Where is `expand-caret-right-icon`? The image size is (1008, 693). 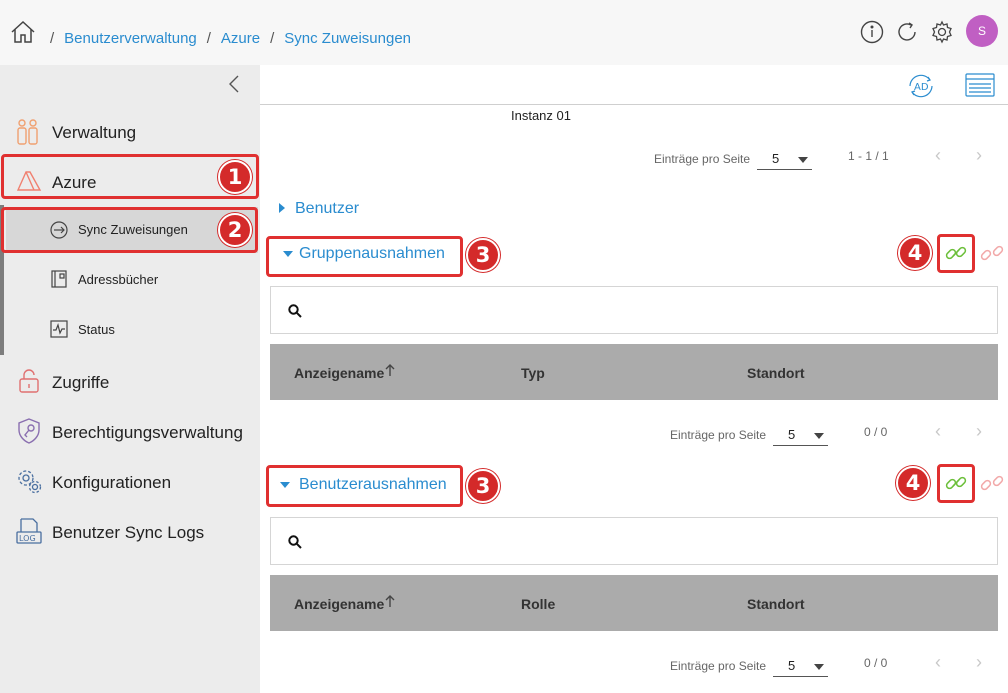
expand-caret-right-icon is located at coordinates (282, 208).